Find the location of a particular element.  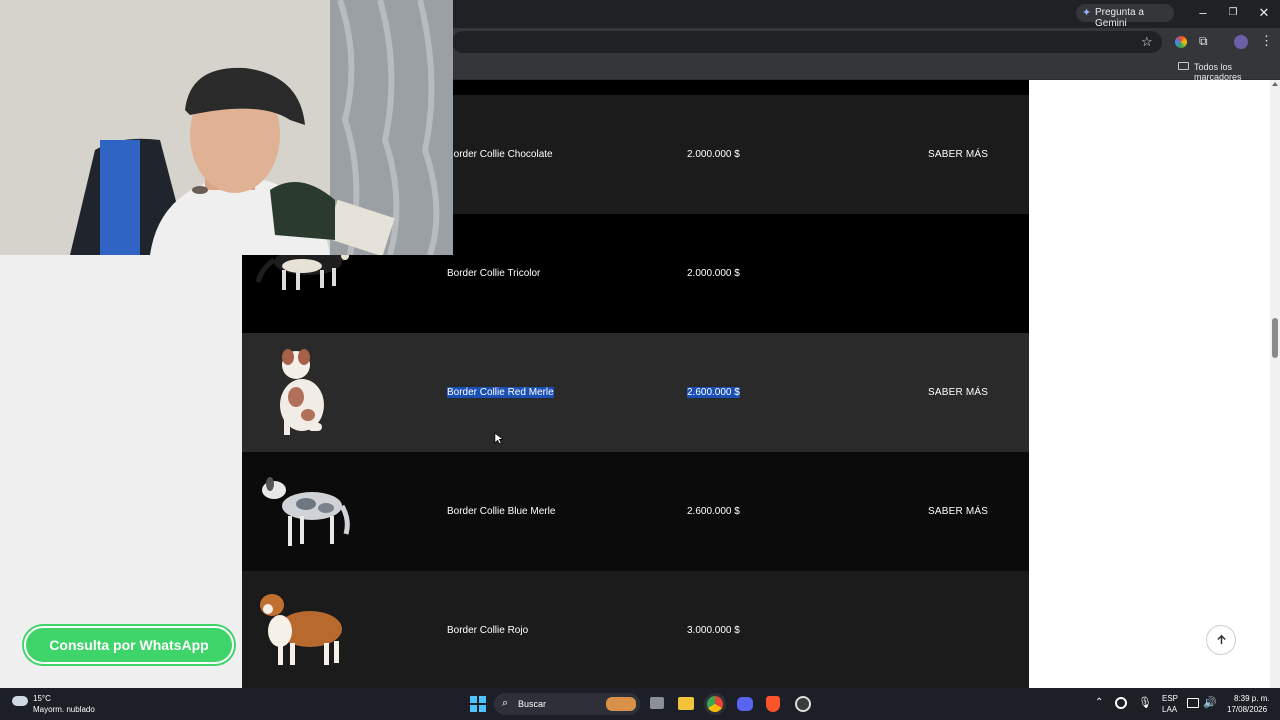

weather-temperature: 15°C is located at coordinates (42, 698).